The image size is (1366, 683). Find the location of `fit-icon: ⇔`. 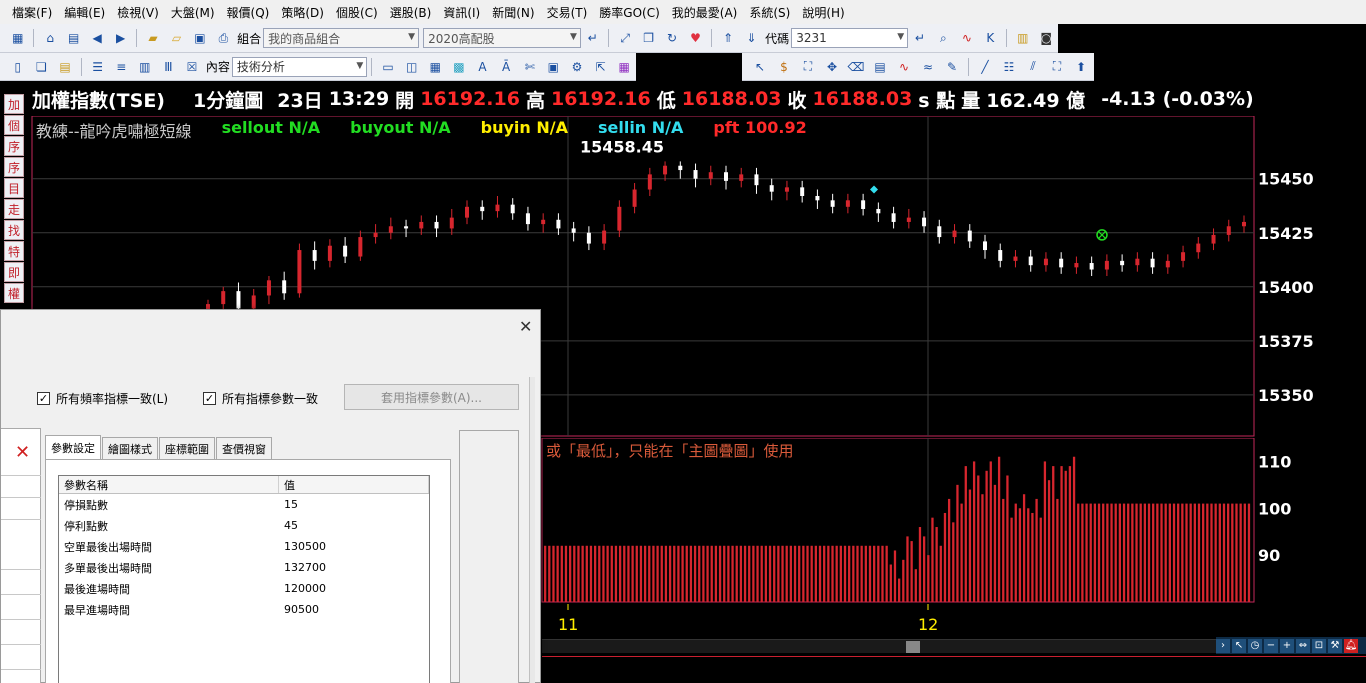

fit-icon: ⇔ is located at coordinates (1303, 645).